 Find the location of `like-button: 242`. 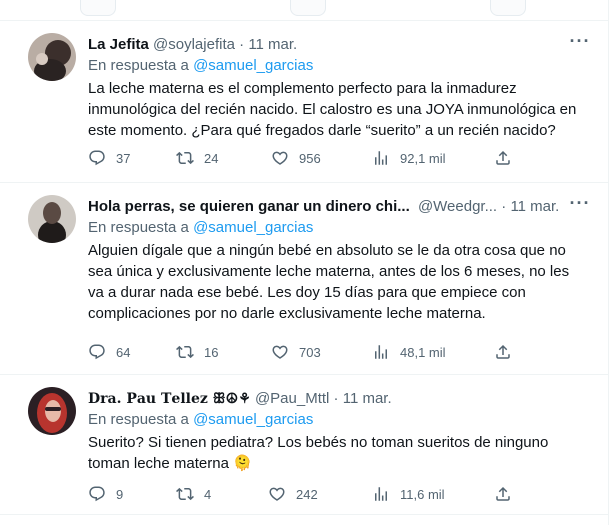

like-button: 242 is located at coordinates (293, 494).